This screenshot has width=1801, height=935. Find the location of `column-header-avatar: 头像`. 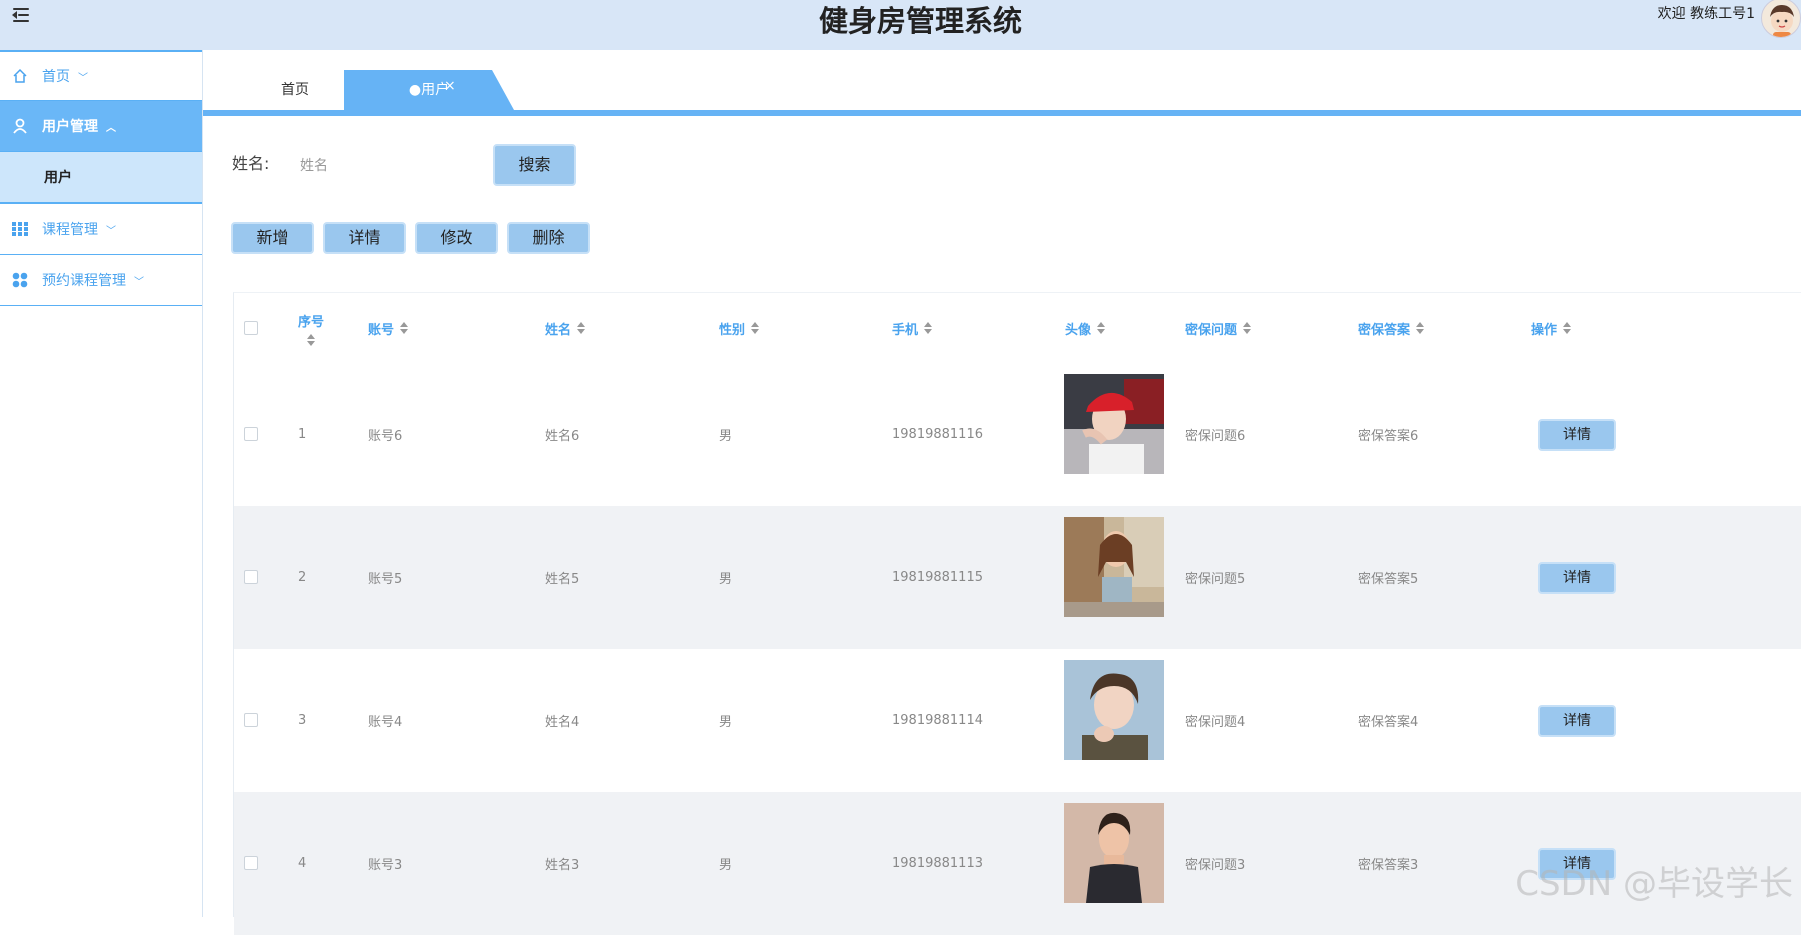

column-header-avatar: 头像 is located at coordinates (1085, 328).